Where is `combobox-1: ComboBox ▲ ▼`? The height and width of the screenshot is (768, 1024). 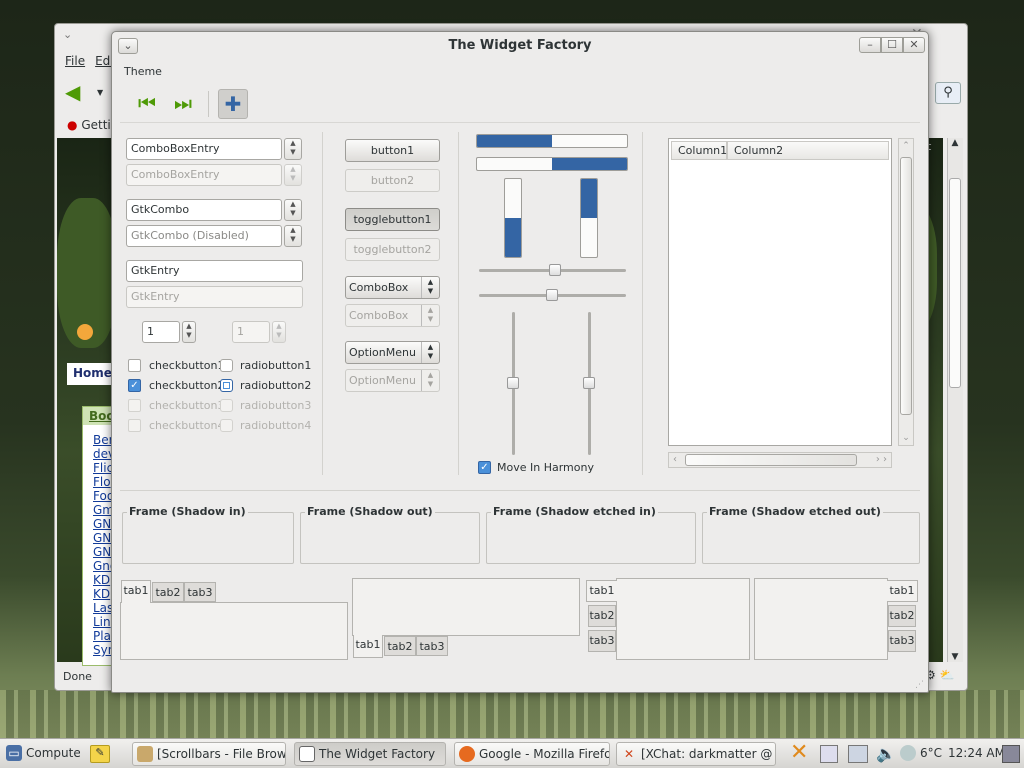
combobox-1: ComboBox ▲ ▼ is located at coordinates (392, 287).